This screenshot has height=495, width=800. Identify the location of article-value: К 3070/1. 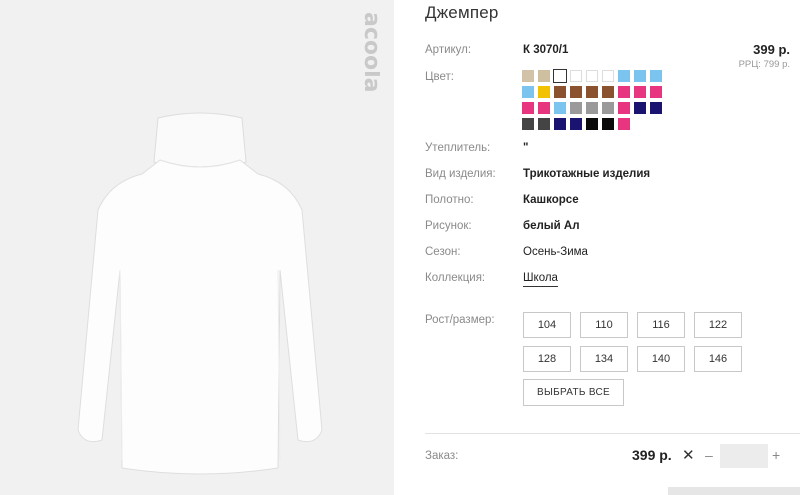
(546, 50).